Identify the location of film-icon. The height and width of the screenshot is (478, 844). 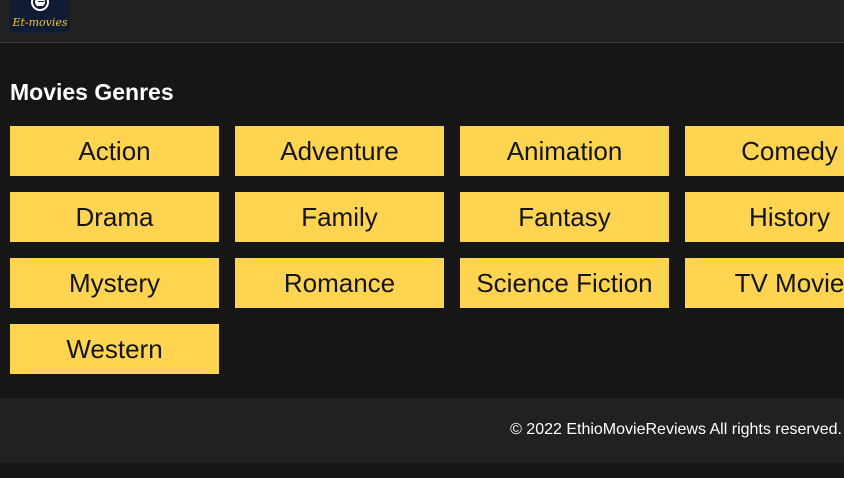
(40, 4).